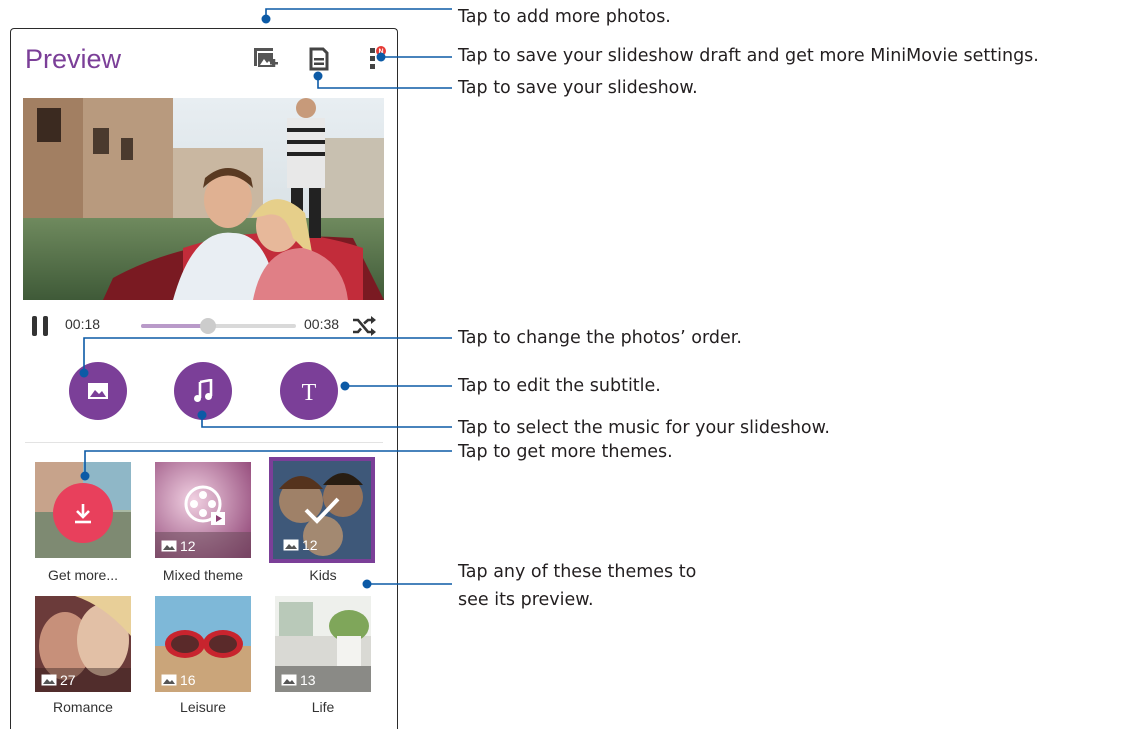  Describe the element at coordinates (559, 386) in the screenshot. I see `callout-subtitle: Tap to edit the subtitle.` at that location.